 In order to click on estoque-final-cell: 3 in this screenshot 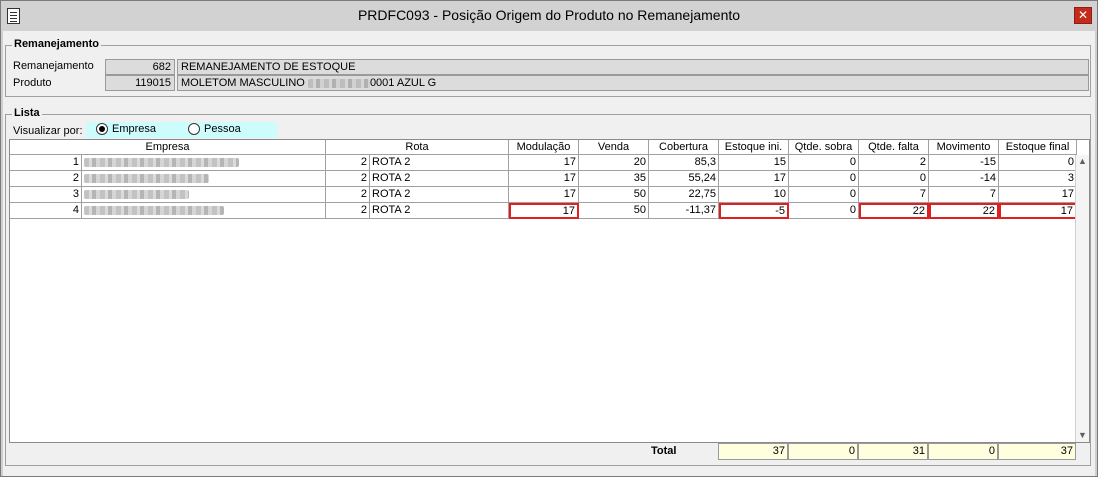, I will do `click(1038, 179)`.